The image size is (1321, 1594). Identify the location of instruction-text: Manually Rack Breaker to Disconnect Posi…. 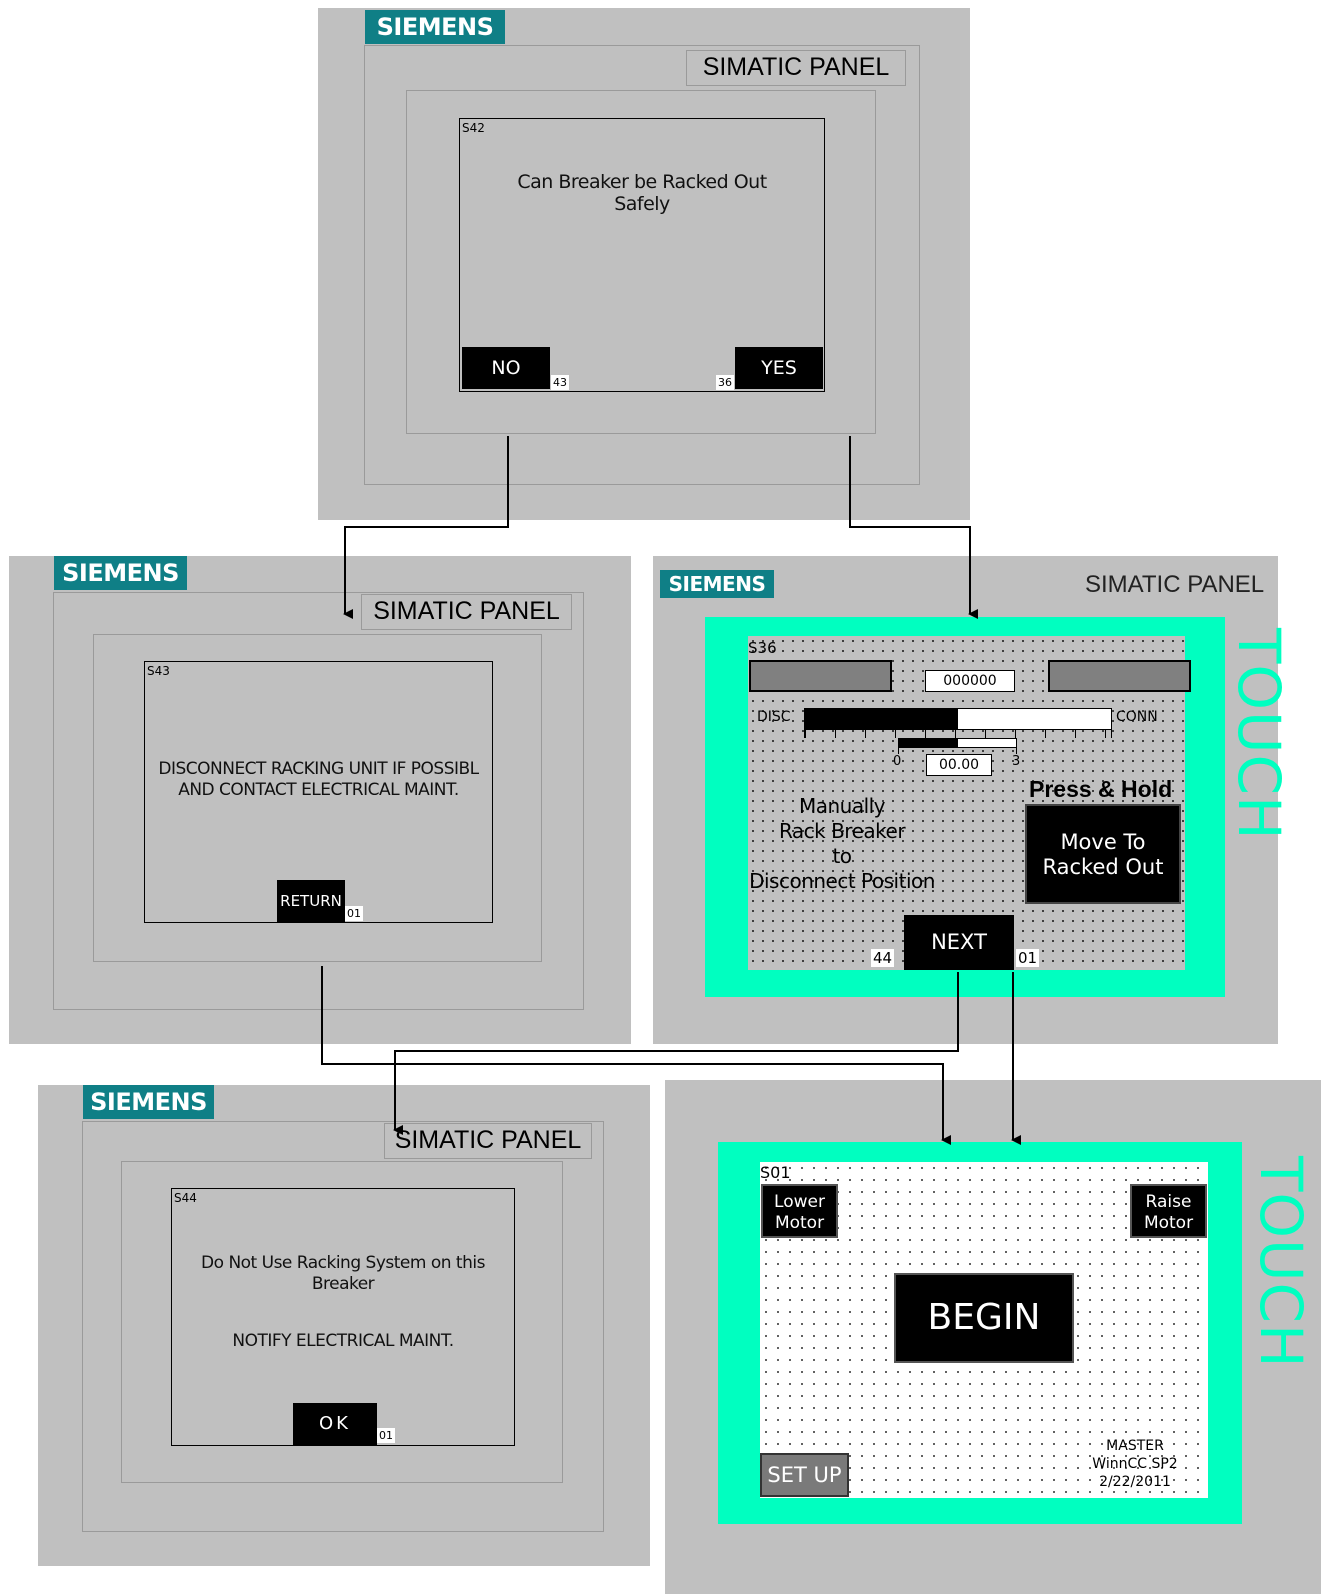
(842, 844).